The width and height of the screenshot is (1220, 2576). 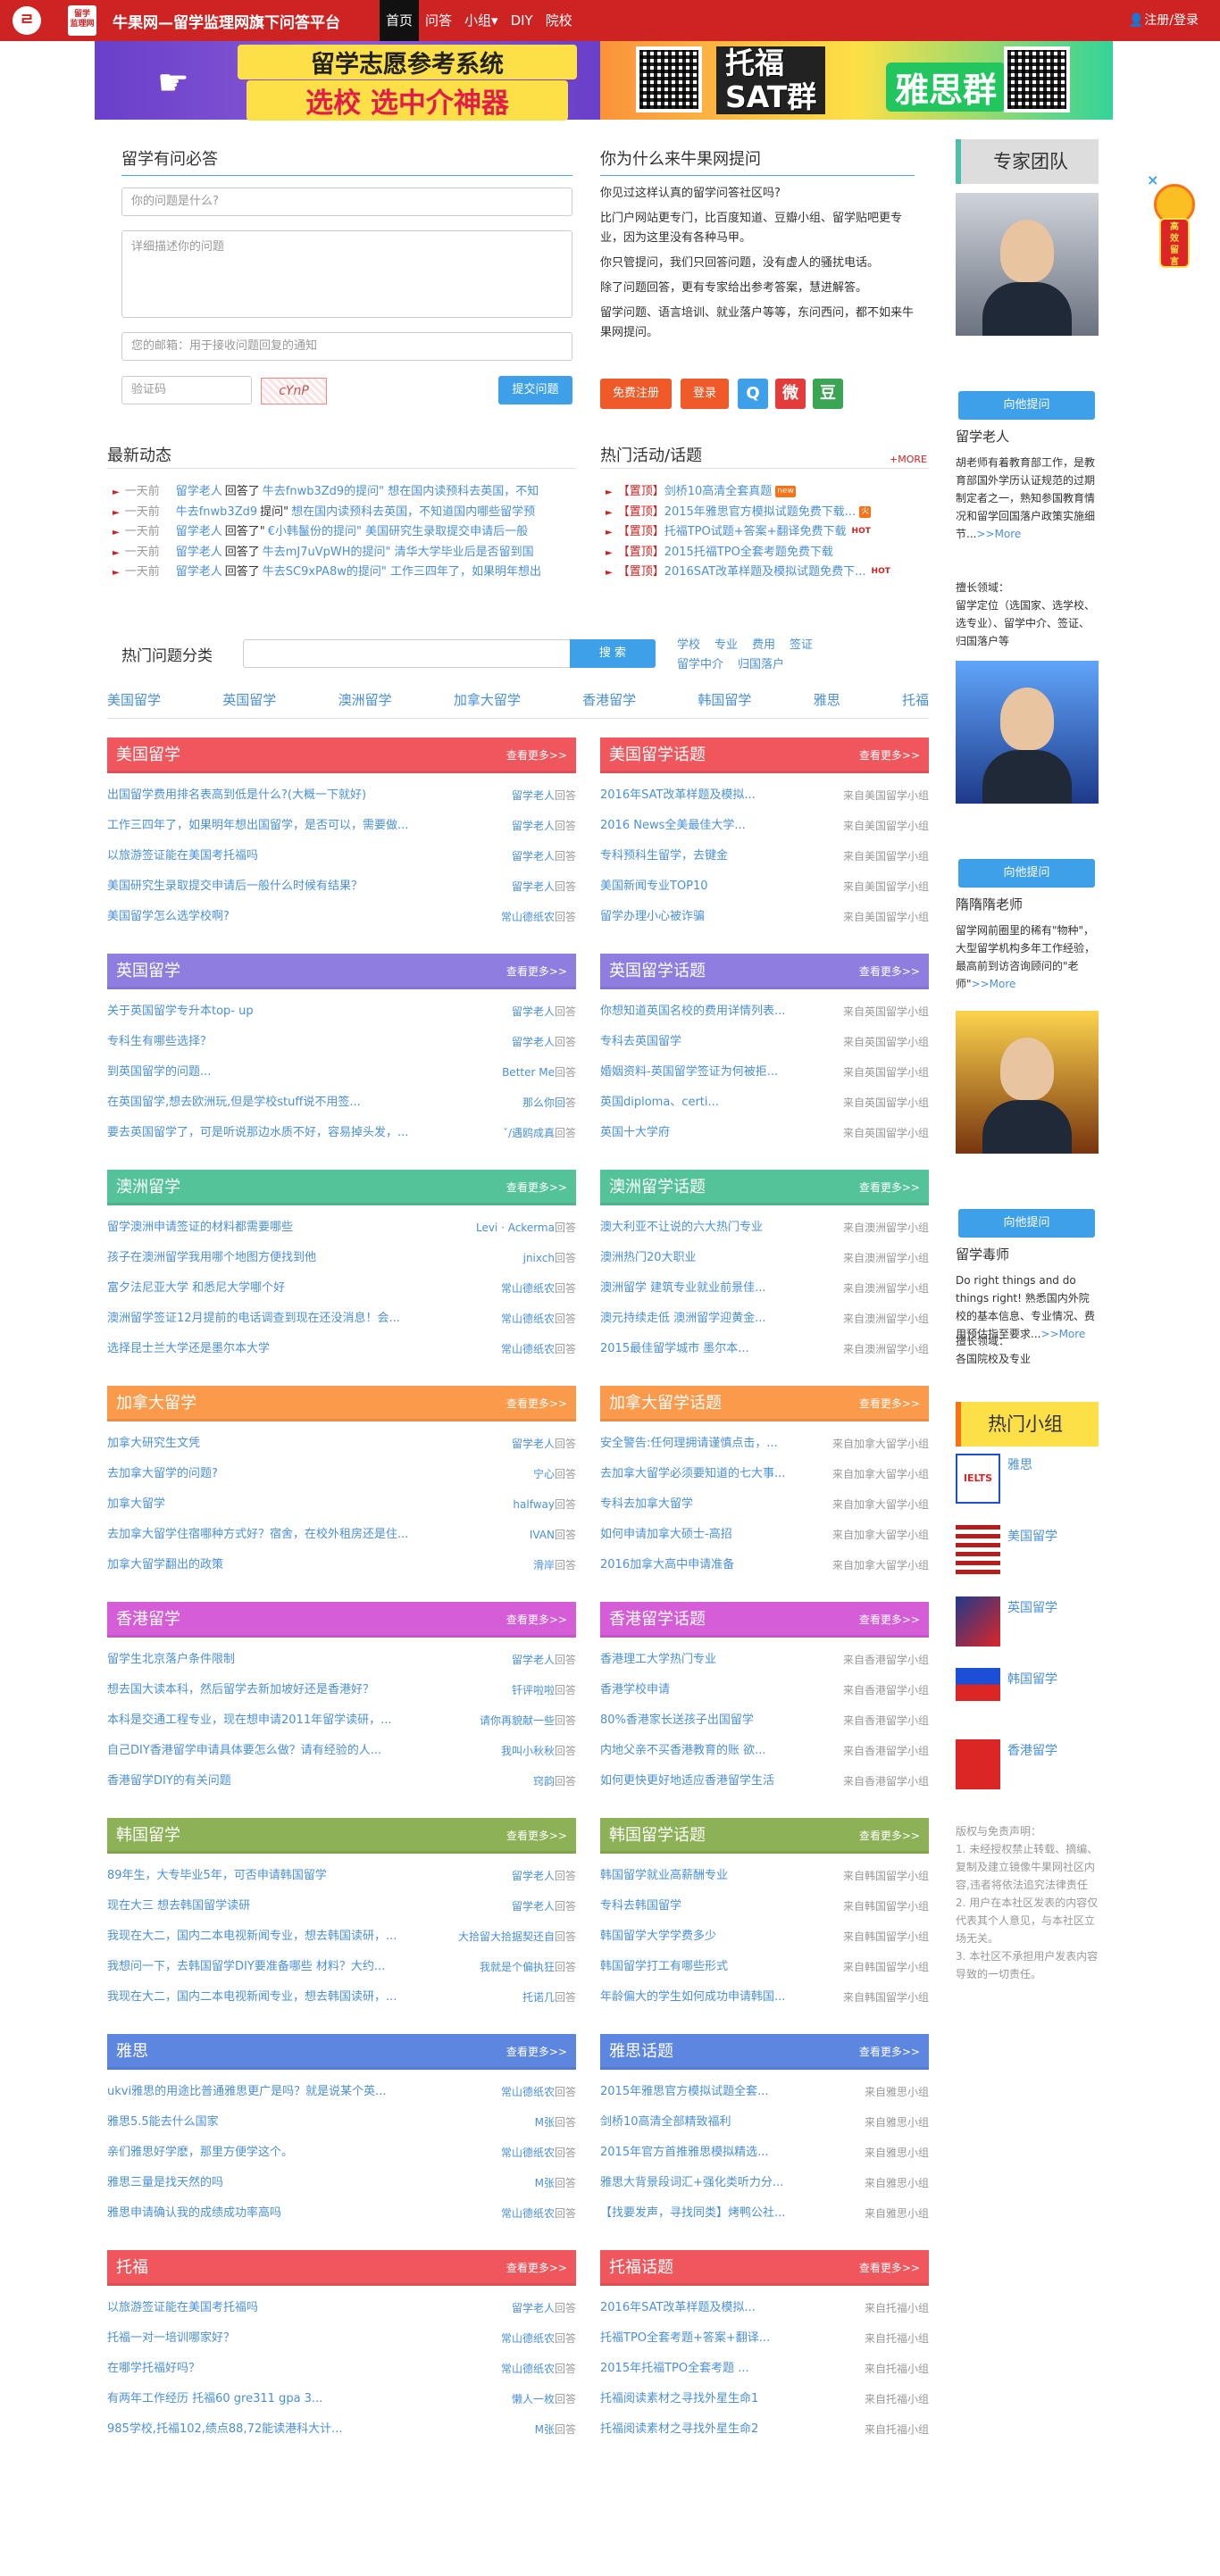 What do you see at coordinates (721, 1937) in the screenshot?
I see `list-item-title: 韩国留学大学学费多少` at bounding box center [721, 1937].